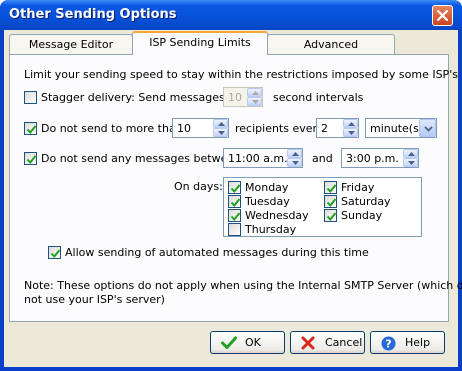 Image resolution: width=462 pixels, height=371 pixels. I want to click on chevron-down-icon, so click(428, 129).